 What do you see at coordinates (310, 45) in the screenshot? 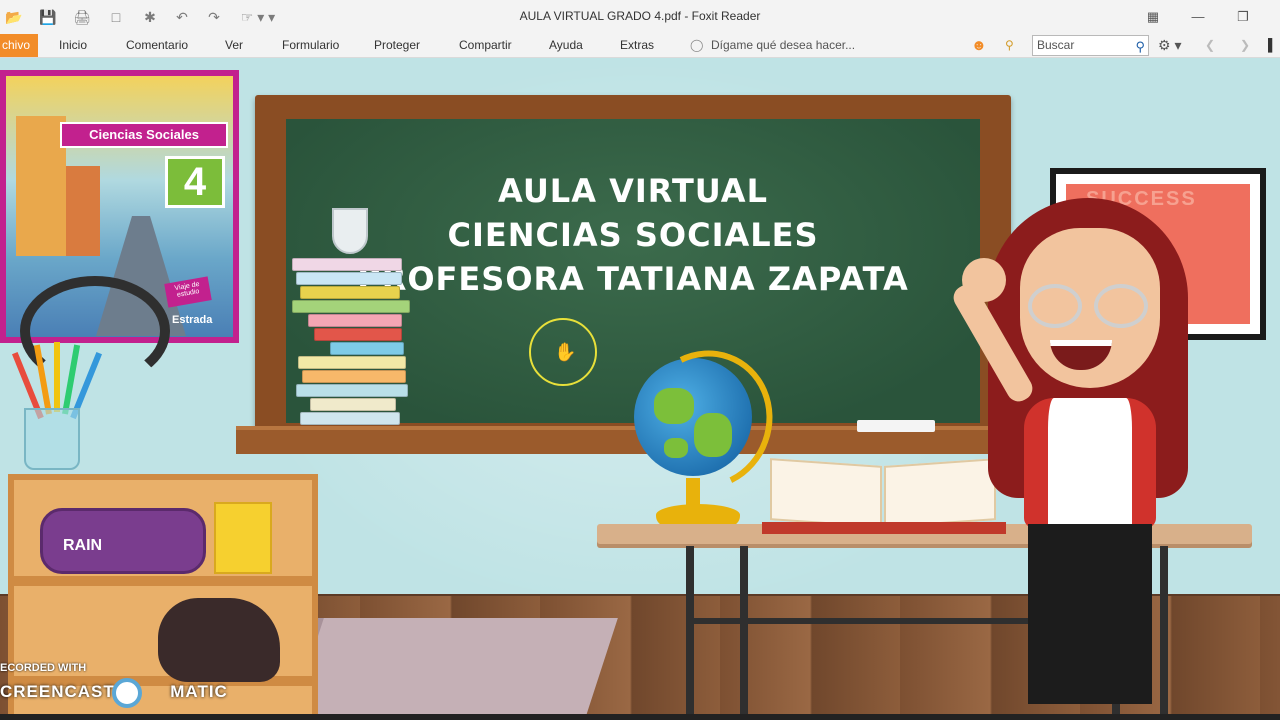
I see `menu-formulario: Formulario` at bounding box center [310, 45].